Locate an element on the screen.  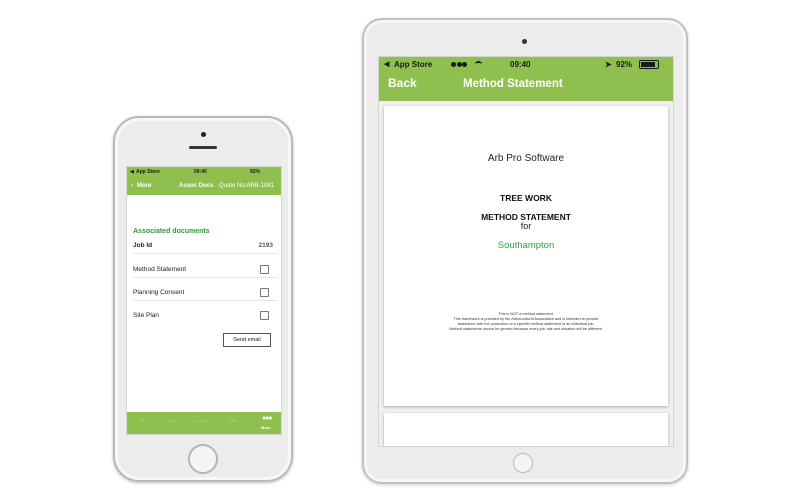
send-email-button: Send email is located at coordinates (247, 340).